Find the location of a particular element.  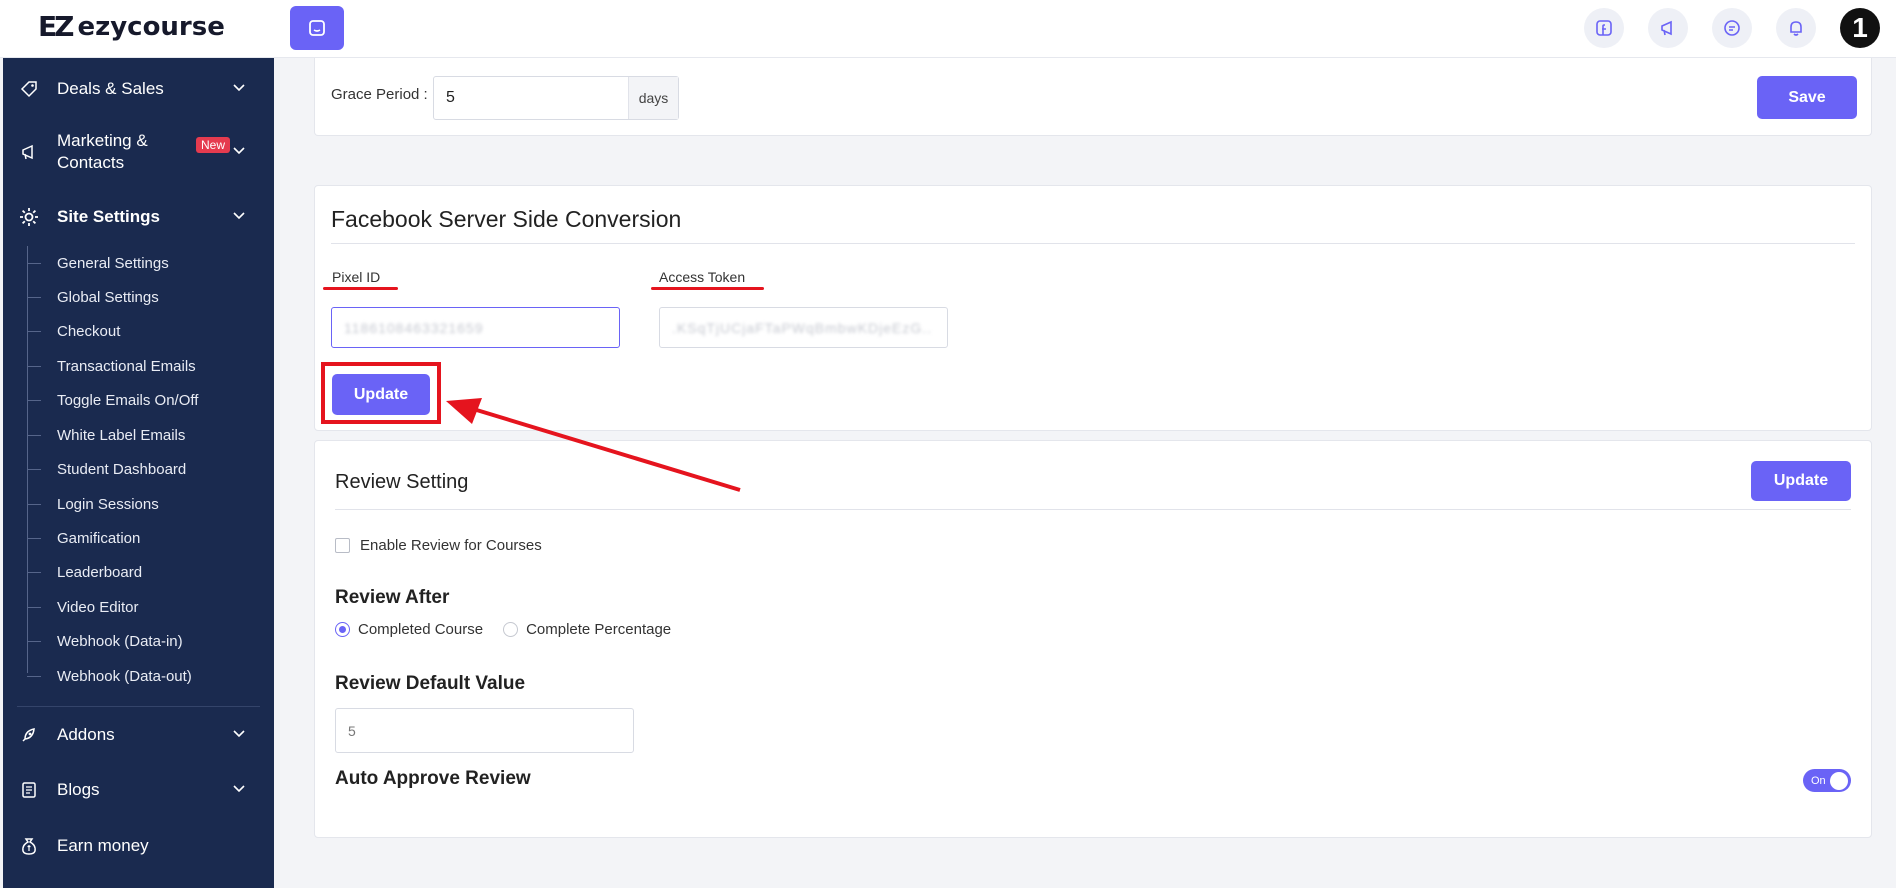

grace-period-input: 5 is located at coordinates (531, 98).